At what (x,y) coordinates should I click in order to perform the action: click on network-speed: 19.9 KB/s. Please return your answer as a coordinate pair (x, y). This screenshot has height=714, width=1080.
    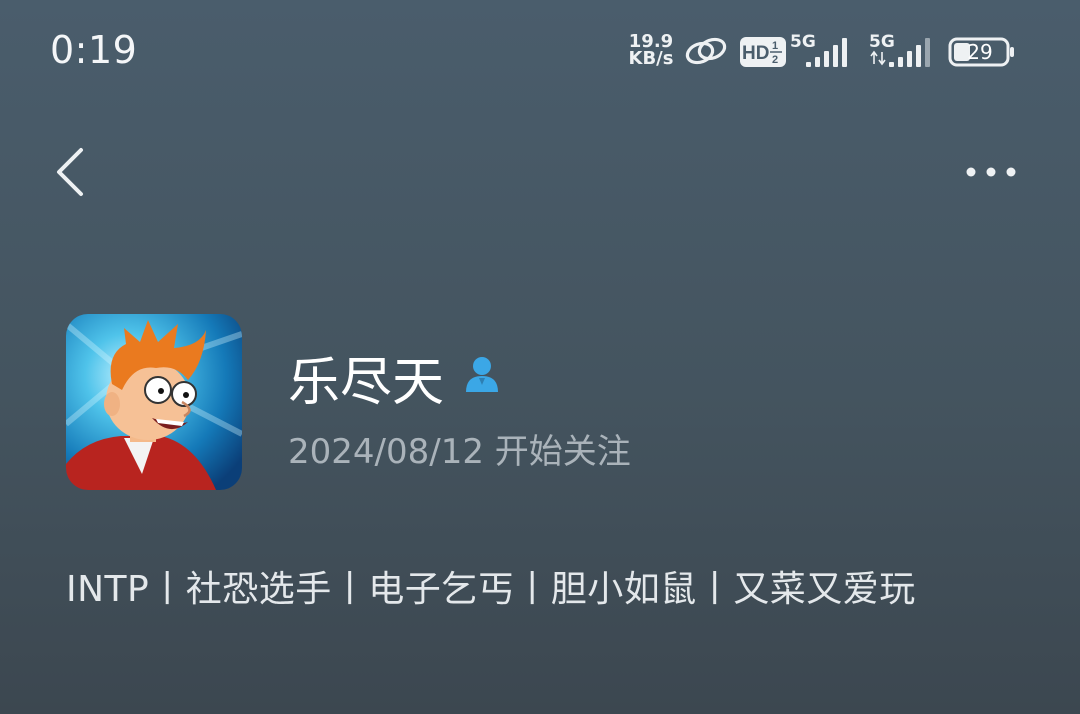
    Looking at the image, I should click on (651, 51).